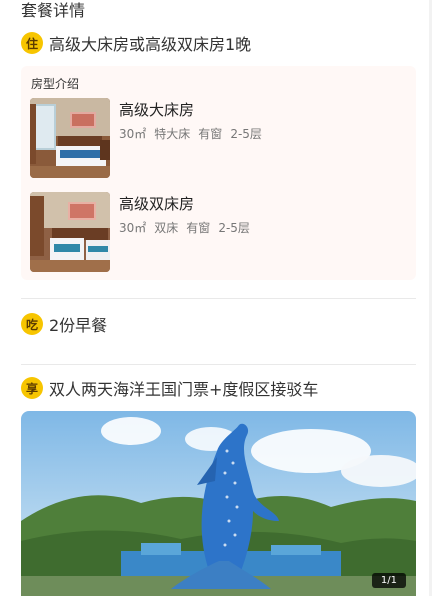 The height and width of the screenshot is (596, 432). I want to click on room-bed: 双床, so click(166, 228).